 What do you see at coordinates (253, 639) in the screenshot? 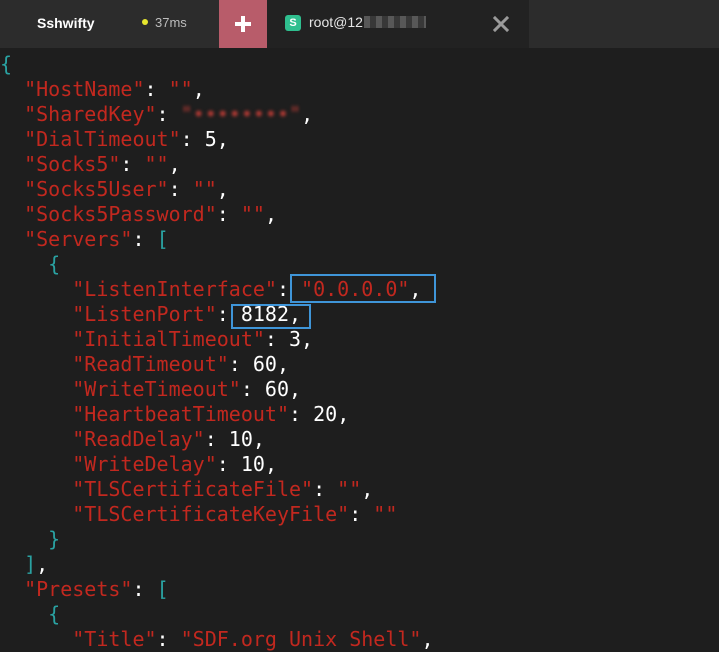
I see `terminal-line: "Title": "SDF.org Unix Shell",` at bounding box center [253, 639].